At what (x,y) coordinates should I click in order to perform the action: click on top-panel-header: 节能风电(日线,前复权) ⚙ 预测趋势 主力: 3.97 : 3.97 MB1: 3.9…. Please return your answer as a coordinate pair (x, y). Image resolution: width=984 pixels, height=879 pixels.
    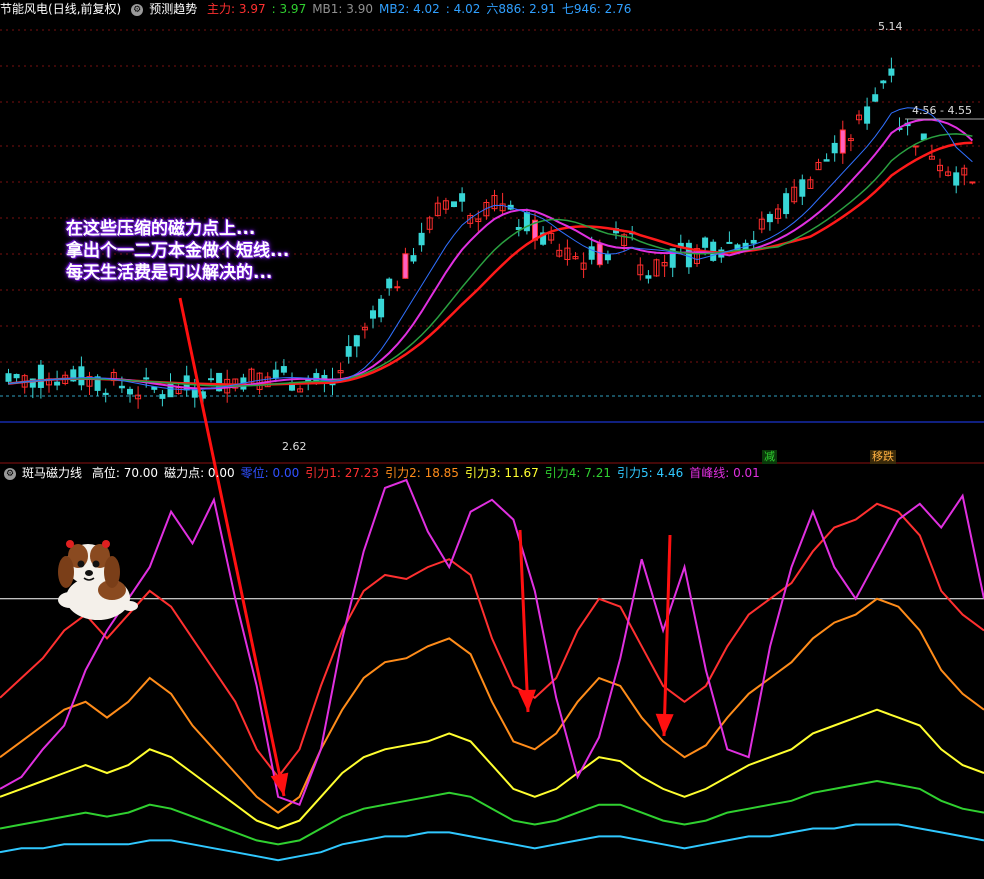
    Looking at the image, I should click on (321, 9).